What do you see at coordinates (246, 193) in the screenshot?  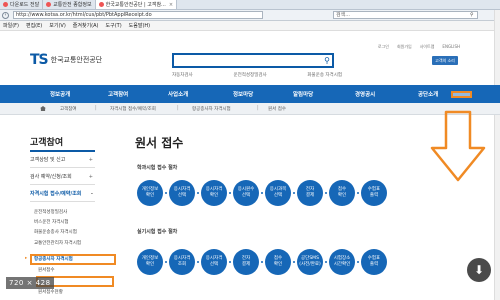 I see `step-circle: 응시원수 선택` at bounding box center [246, 193].